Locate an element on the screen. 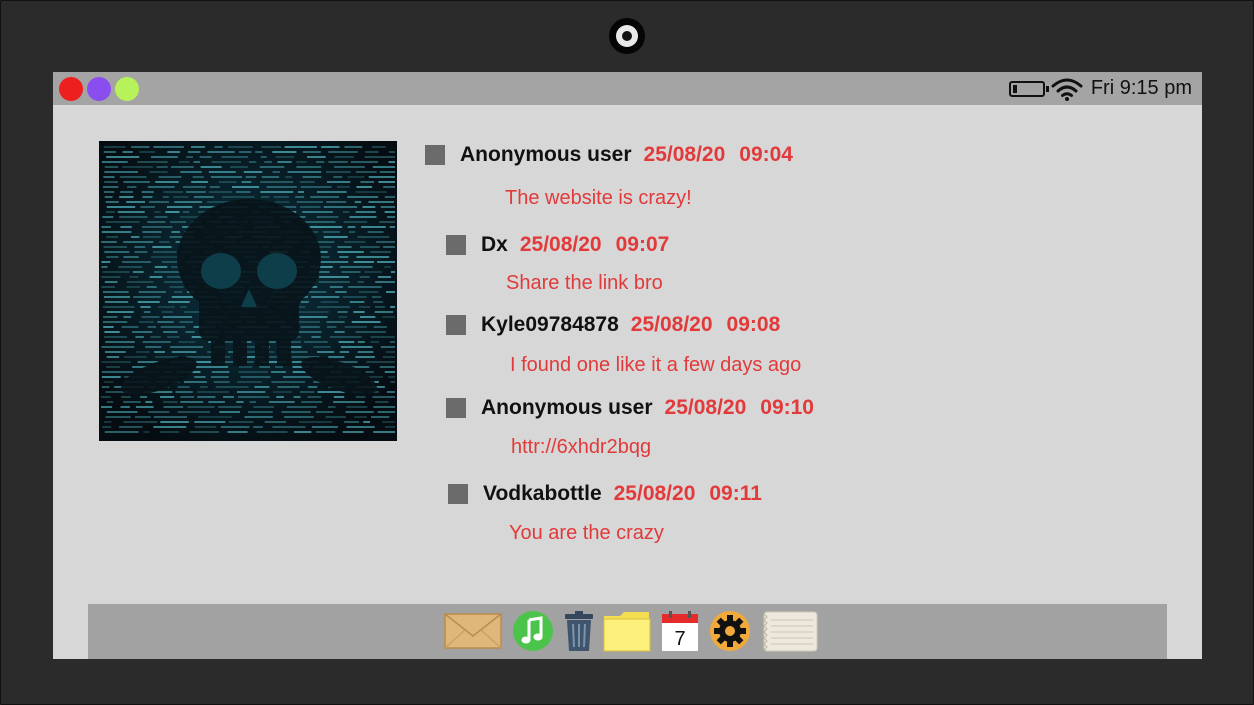 Image resolution: width=1254 pixels, height=705 pixels. comment-message: I found one like it a few days ago is located at coordinates (656, 365).